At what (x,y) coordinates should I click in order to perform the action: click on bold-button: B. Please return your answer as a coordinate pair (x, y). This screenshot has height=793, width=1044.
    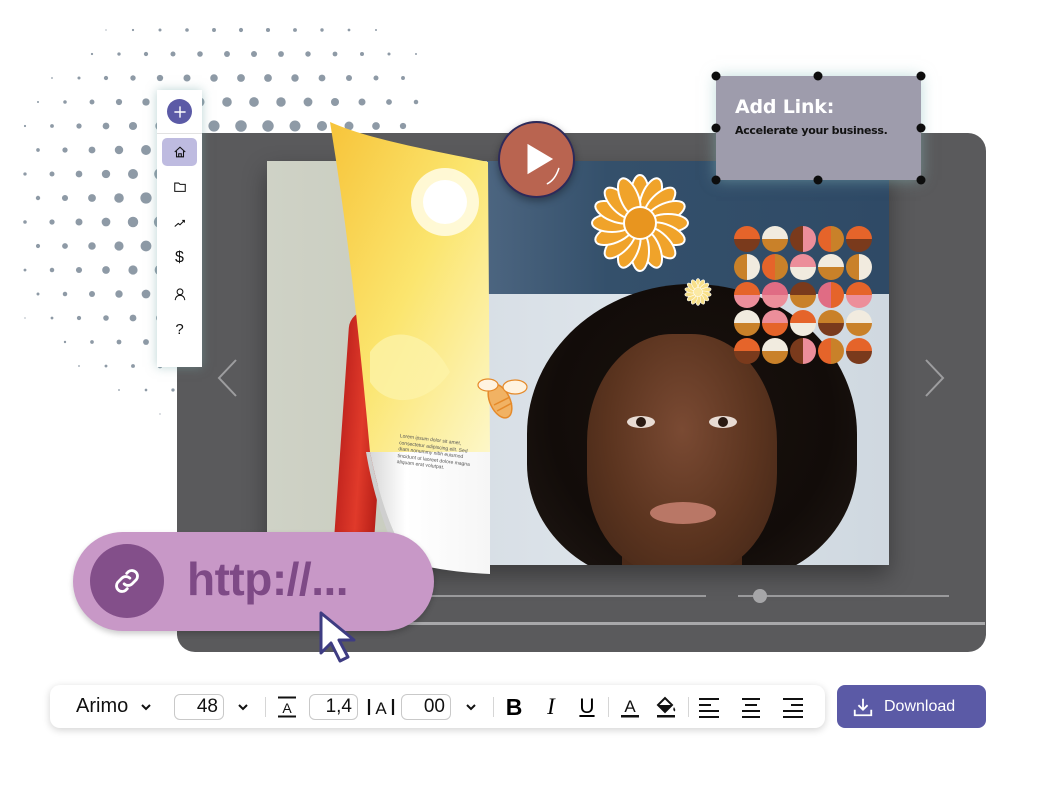
    Looking at the image, I should click on (514, 707).